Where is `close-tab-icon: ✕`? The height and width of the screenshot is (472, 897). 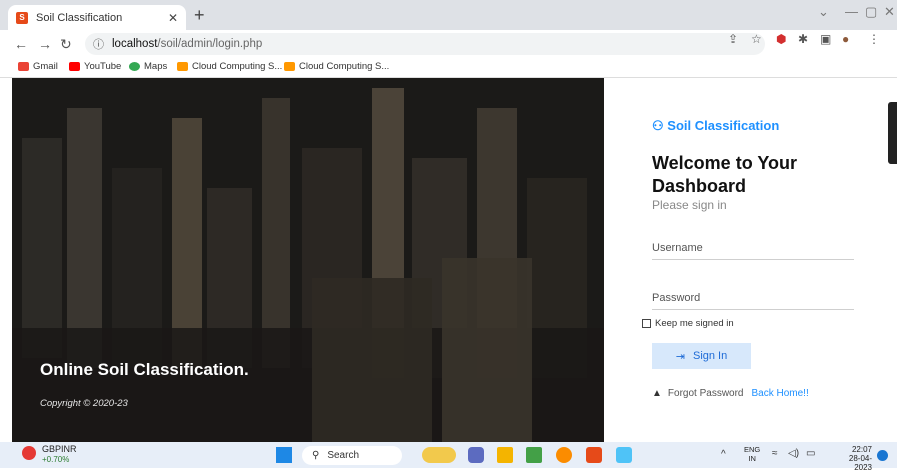 close-tab-icon: ✕ is located at coordinates (173, 18).